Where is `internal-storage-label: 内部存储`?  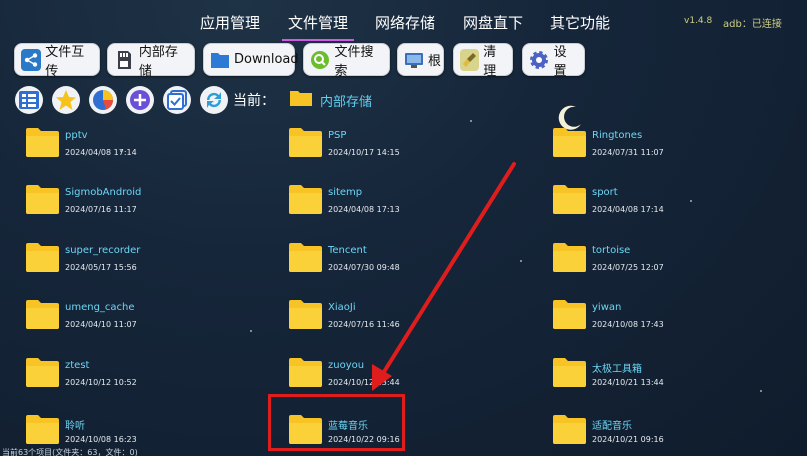
internal-storage-label: 内部存储 is located at coordinates (158, 61).